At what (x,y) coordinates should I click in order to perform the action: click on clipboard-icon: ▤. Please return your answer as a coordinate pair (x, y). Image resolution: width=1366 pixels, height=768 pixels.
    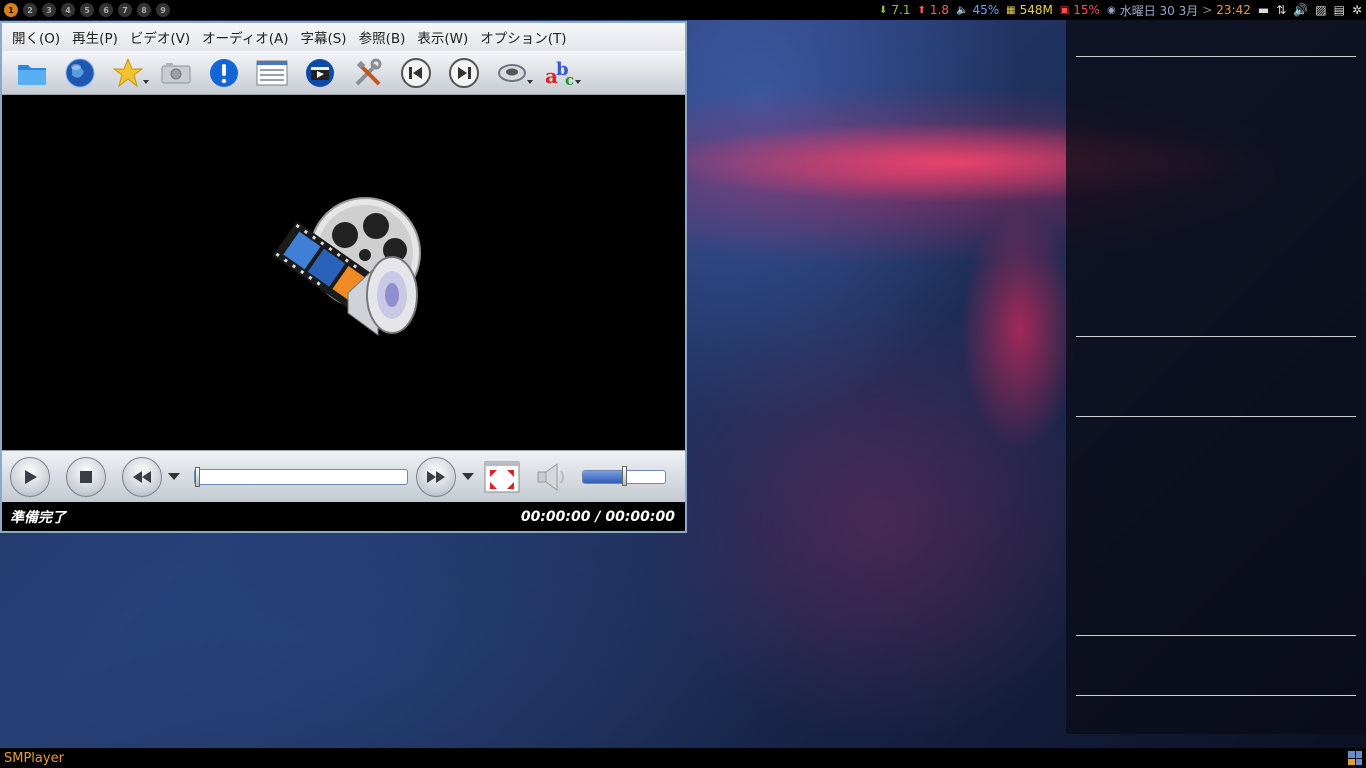
    Looking at the image, I should click on (1339, 10).